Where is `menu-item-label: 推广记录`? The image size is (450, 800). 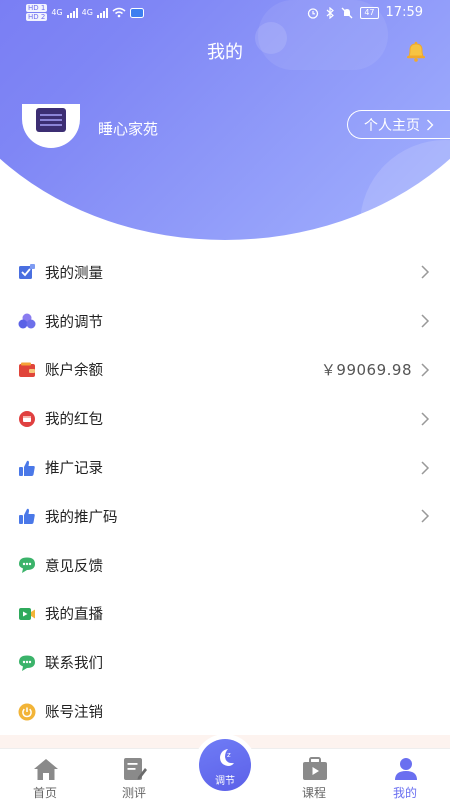 menu-item-label: 推广记录 is located at coordinates (74, 469).